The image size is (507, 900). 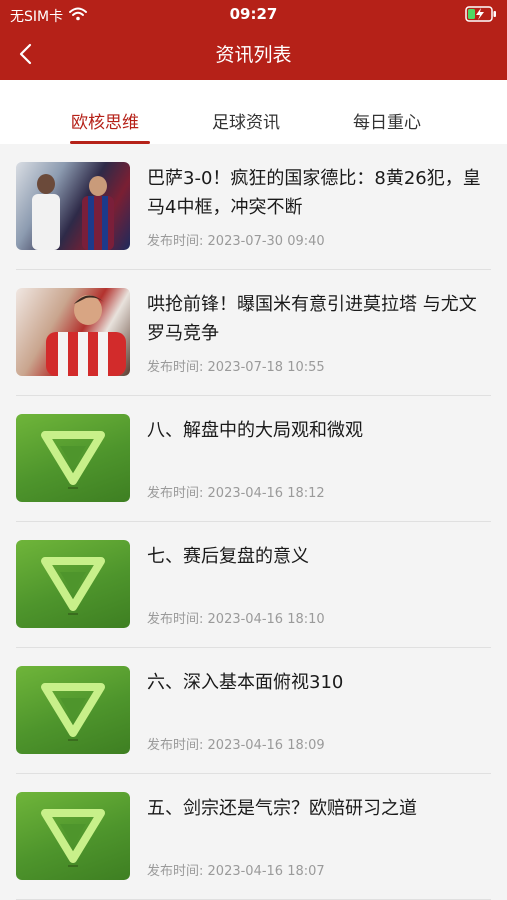 I want to click on back-button, so click(x=26, y=54).